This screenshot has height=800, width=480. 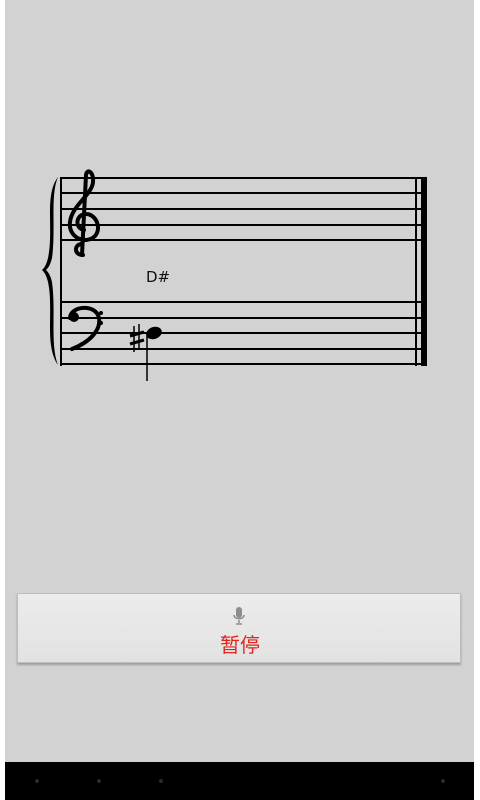 What do you see at coordinates (50, 271) in the screenshot?
I see `brace` at bounding box center [50, 271].